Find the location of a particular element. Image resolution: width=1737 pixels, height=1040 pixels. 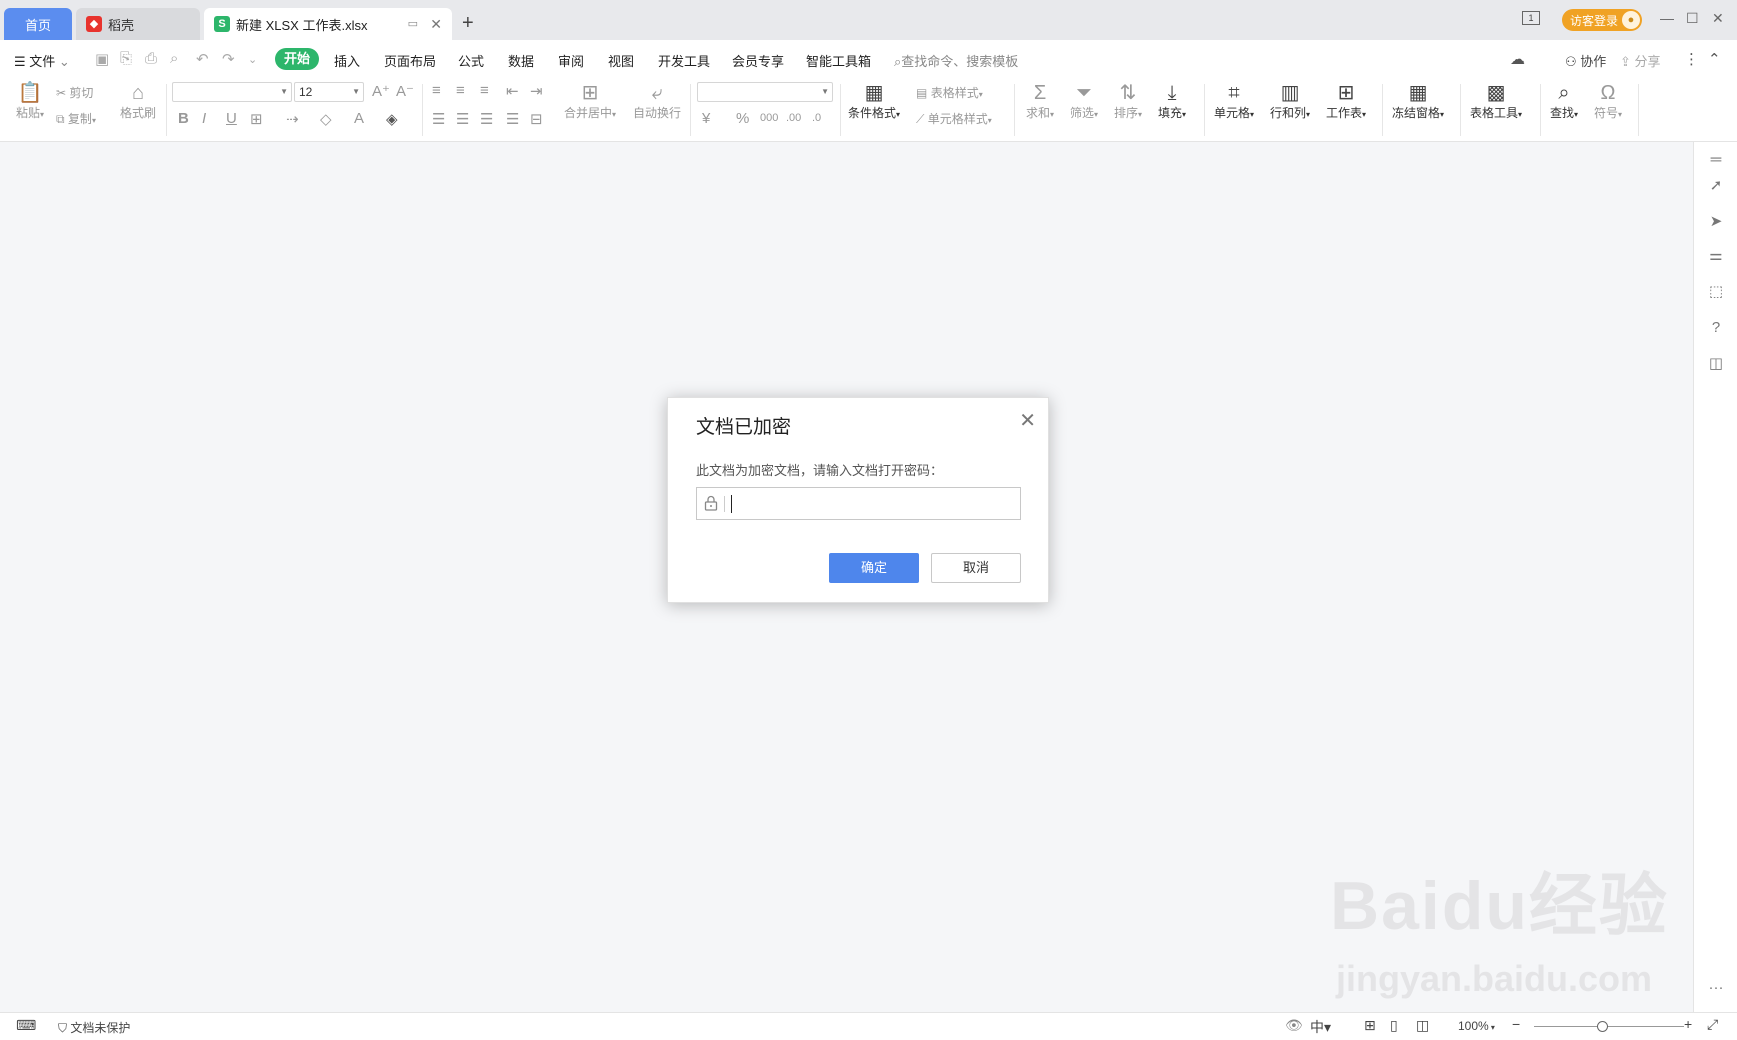

italic-icon: I is located at coordinates (204, 118).